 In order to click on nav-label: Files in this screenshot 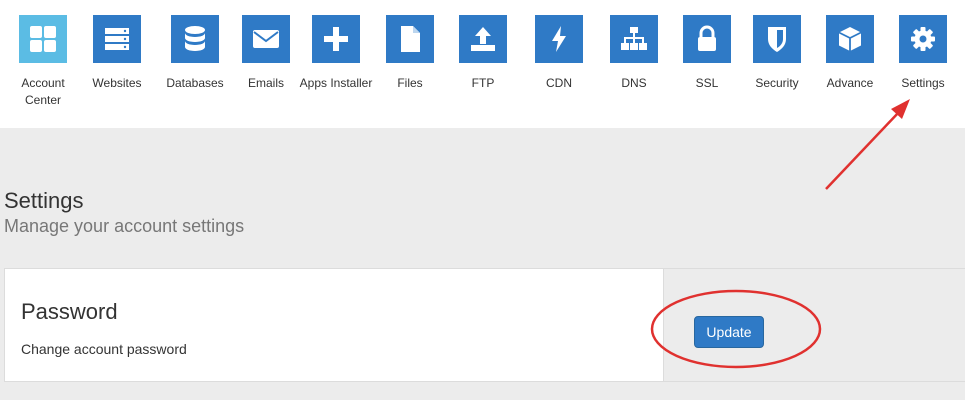, I will do `click(410, 83)`.